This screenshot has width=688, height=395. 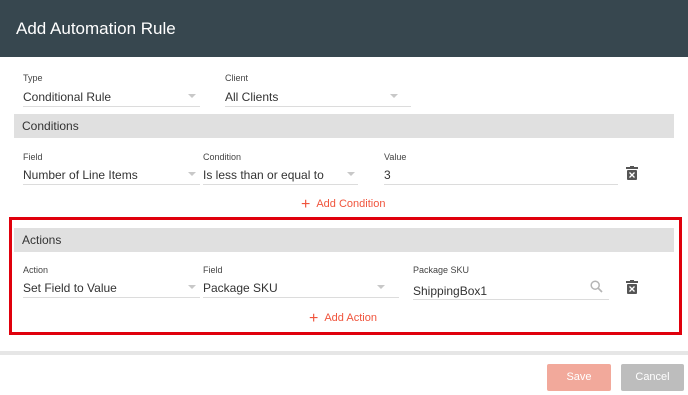 I want to click on footer-divider, so click(x=344, y=353).